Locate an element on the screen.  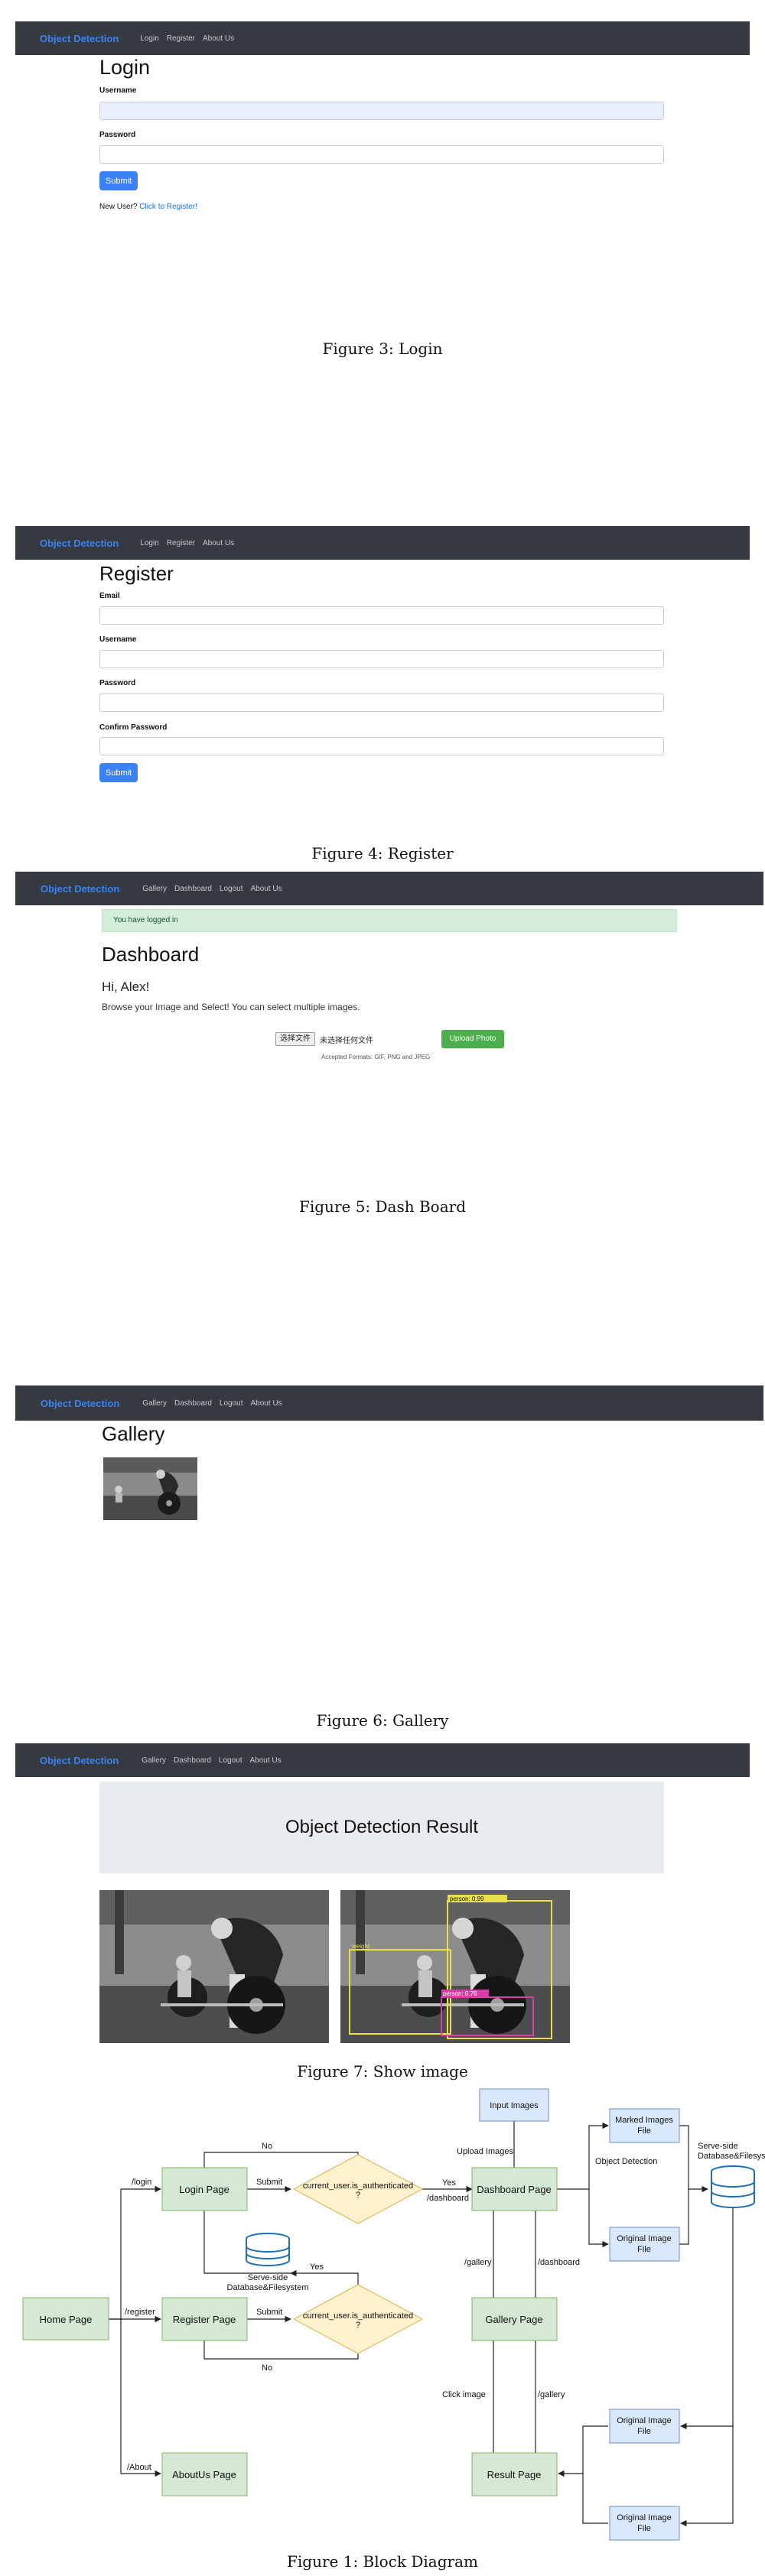
original-result-image is located at coordinates (214, 1967).